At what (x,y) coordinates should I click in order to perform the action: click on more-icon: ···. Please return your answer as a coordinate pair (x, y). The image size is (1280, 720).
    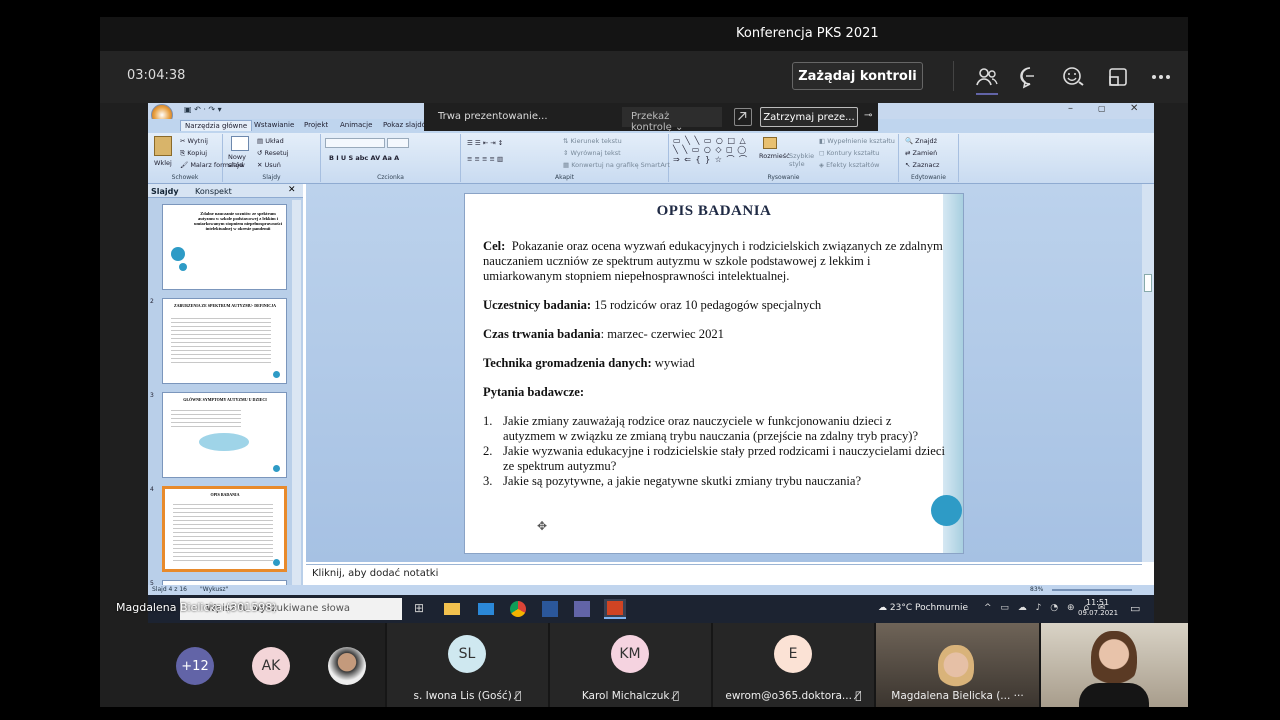
    Looking at the image, I should click on (1019, 696).